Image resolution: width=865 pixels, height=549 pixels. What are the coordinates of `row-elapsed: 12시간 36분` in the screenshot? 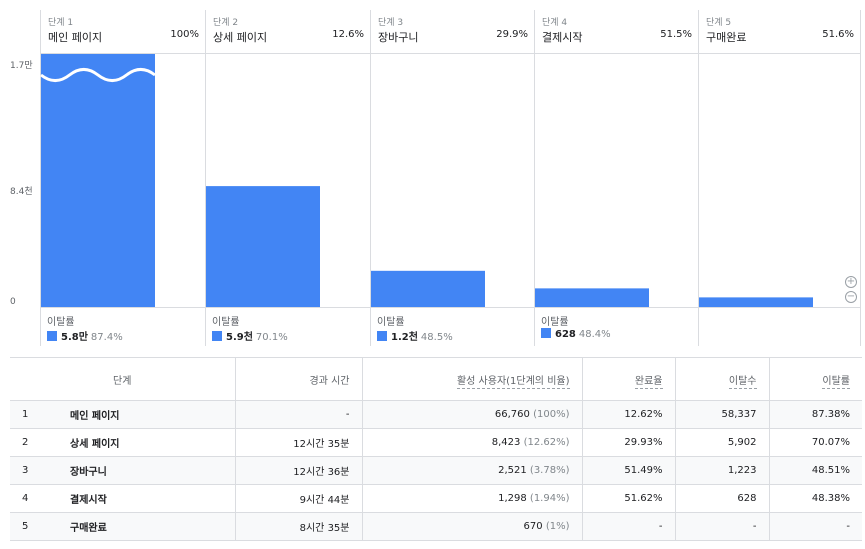 It's located at (298, 470).